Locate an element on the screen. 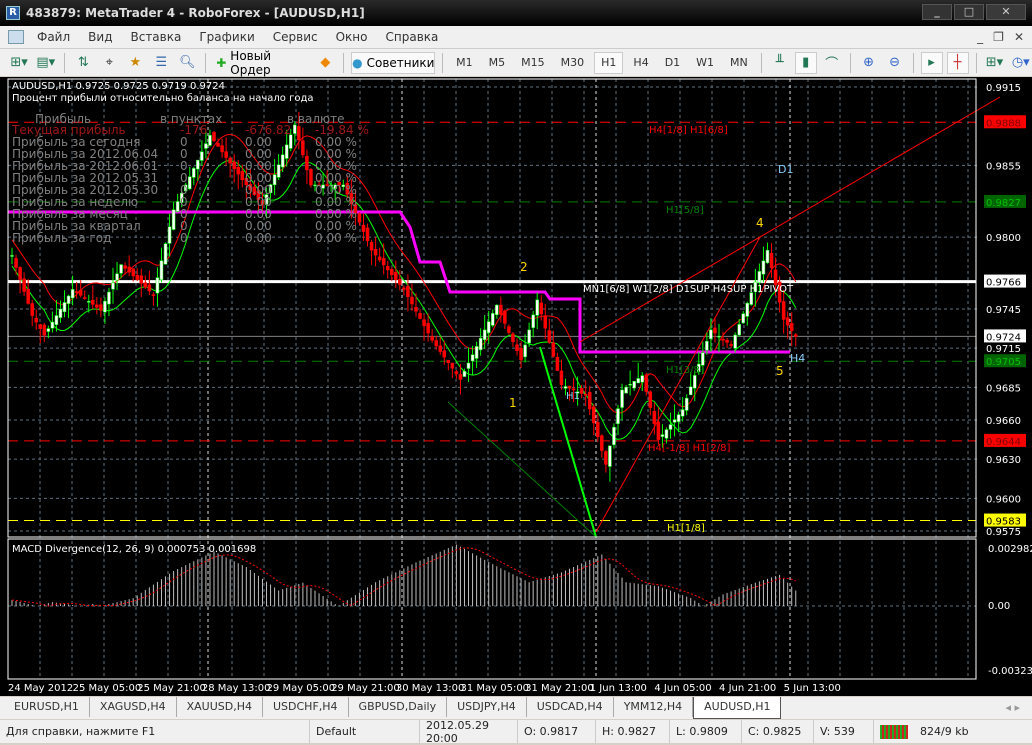 The height and width of the screenshot is (745, 1032). tf-h4: H4 is located at coordinates (640, 63).